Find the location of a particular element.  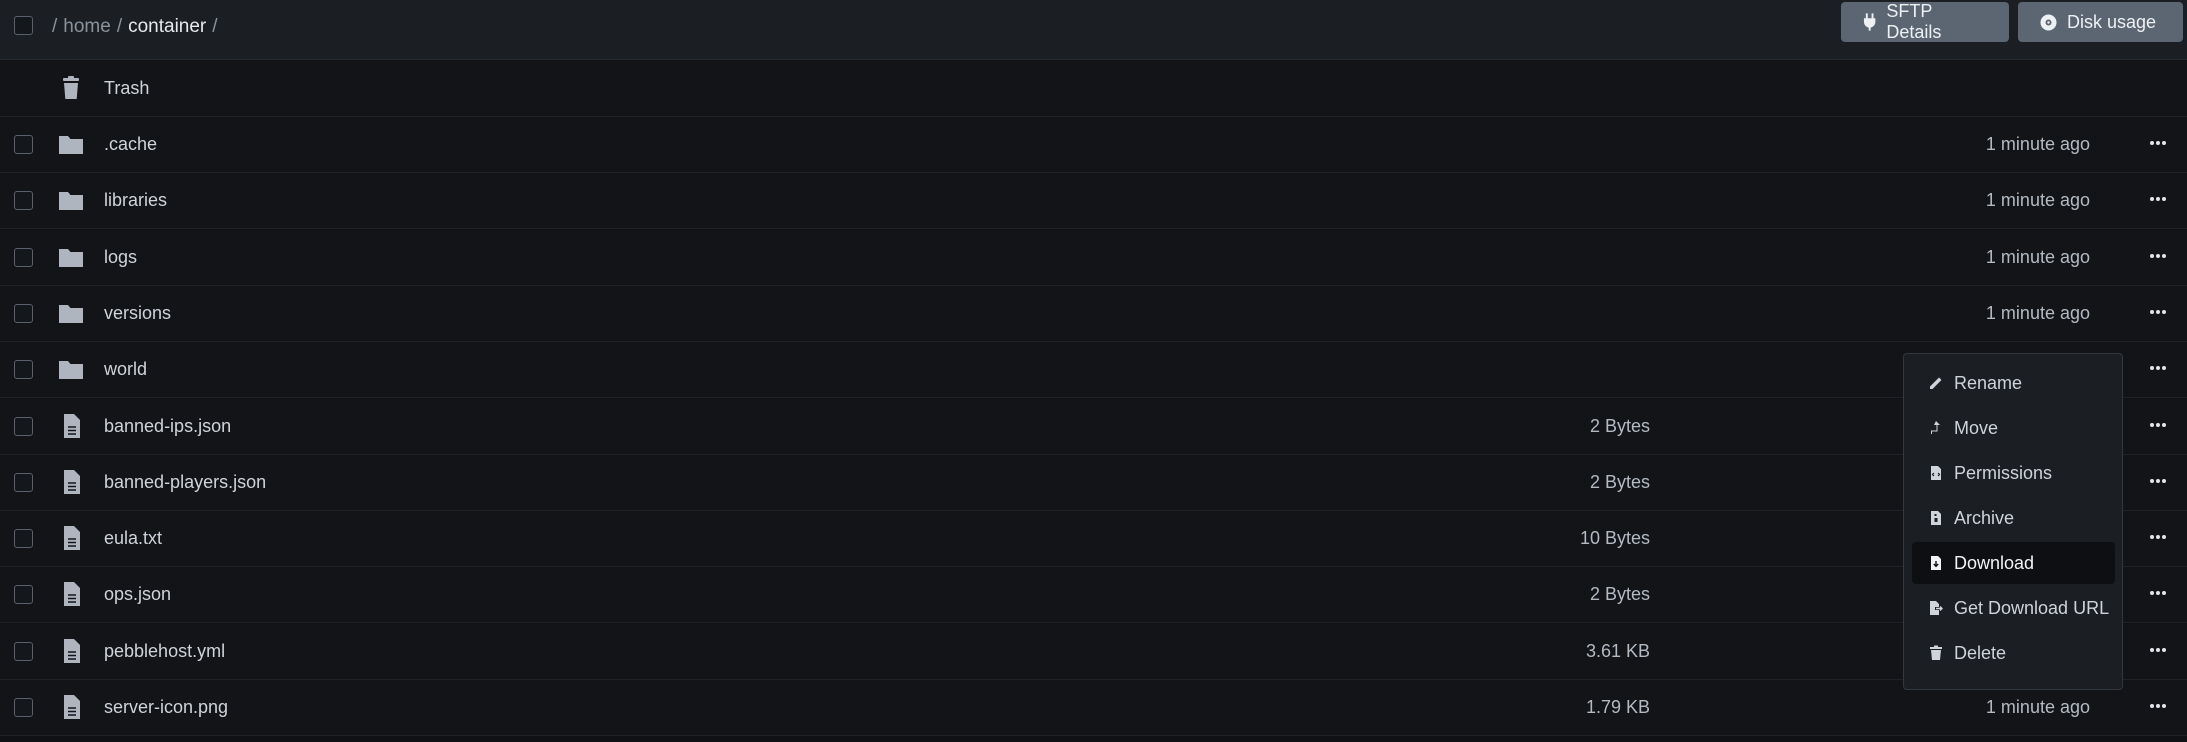

move-arrow-icon is located at coordinates (1935, 427).